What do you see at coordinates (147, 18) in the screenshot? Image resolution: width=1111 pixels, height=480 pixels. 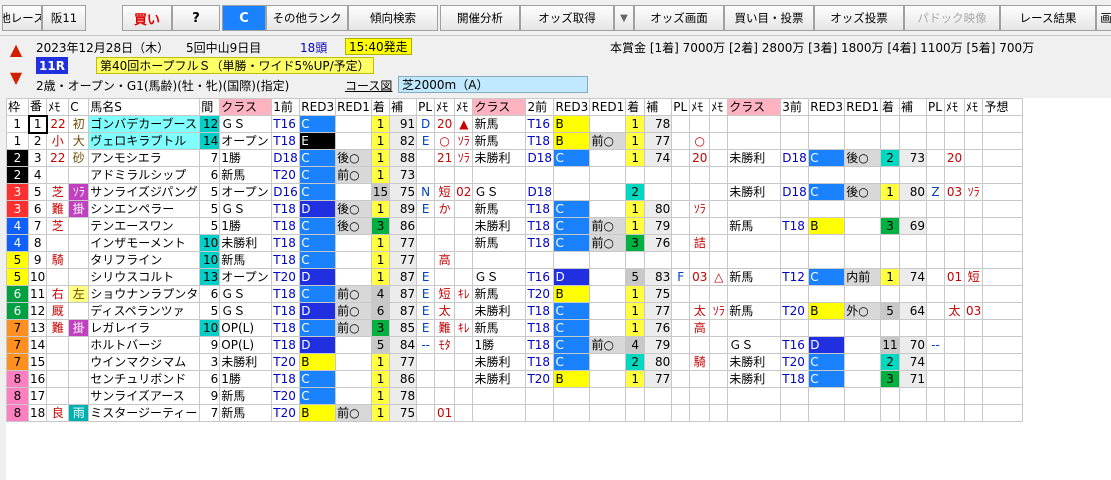 I see `toolbar-button-2: 買い` at bounding box center [147, 18].